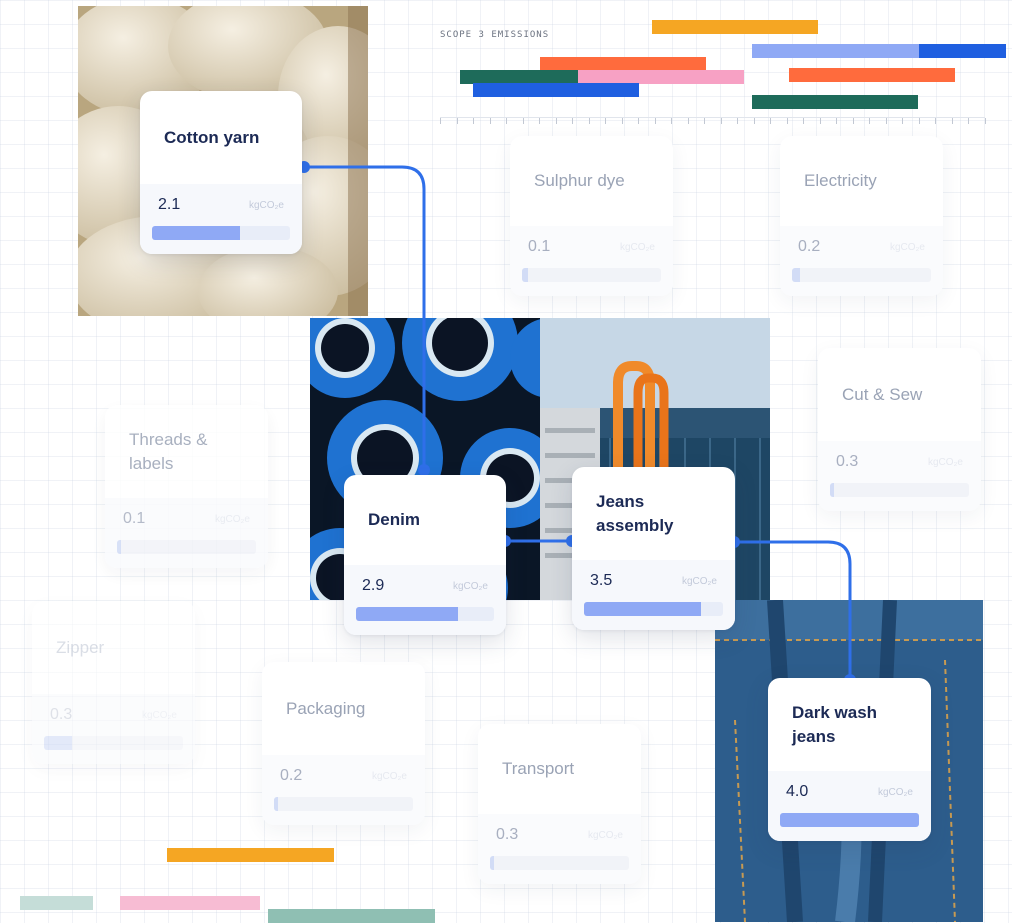  I want to click on node-card-packaging: Packaging 0.2 kgCO₂e, so click(343, 743).